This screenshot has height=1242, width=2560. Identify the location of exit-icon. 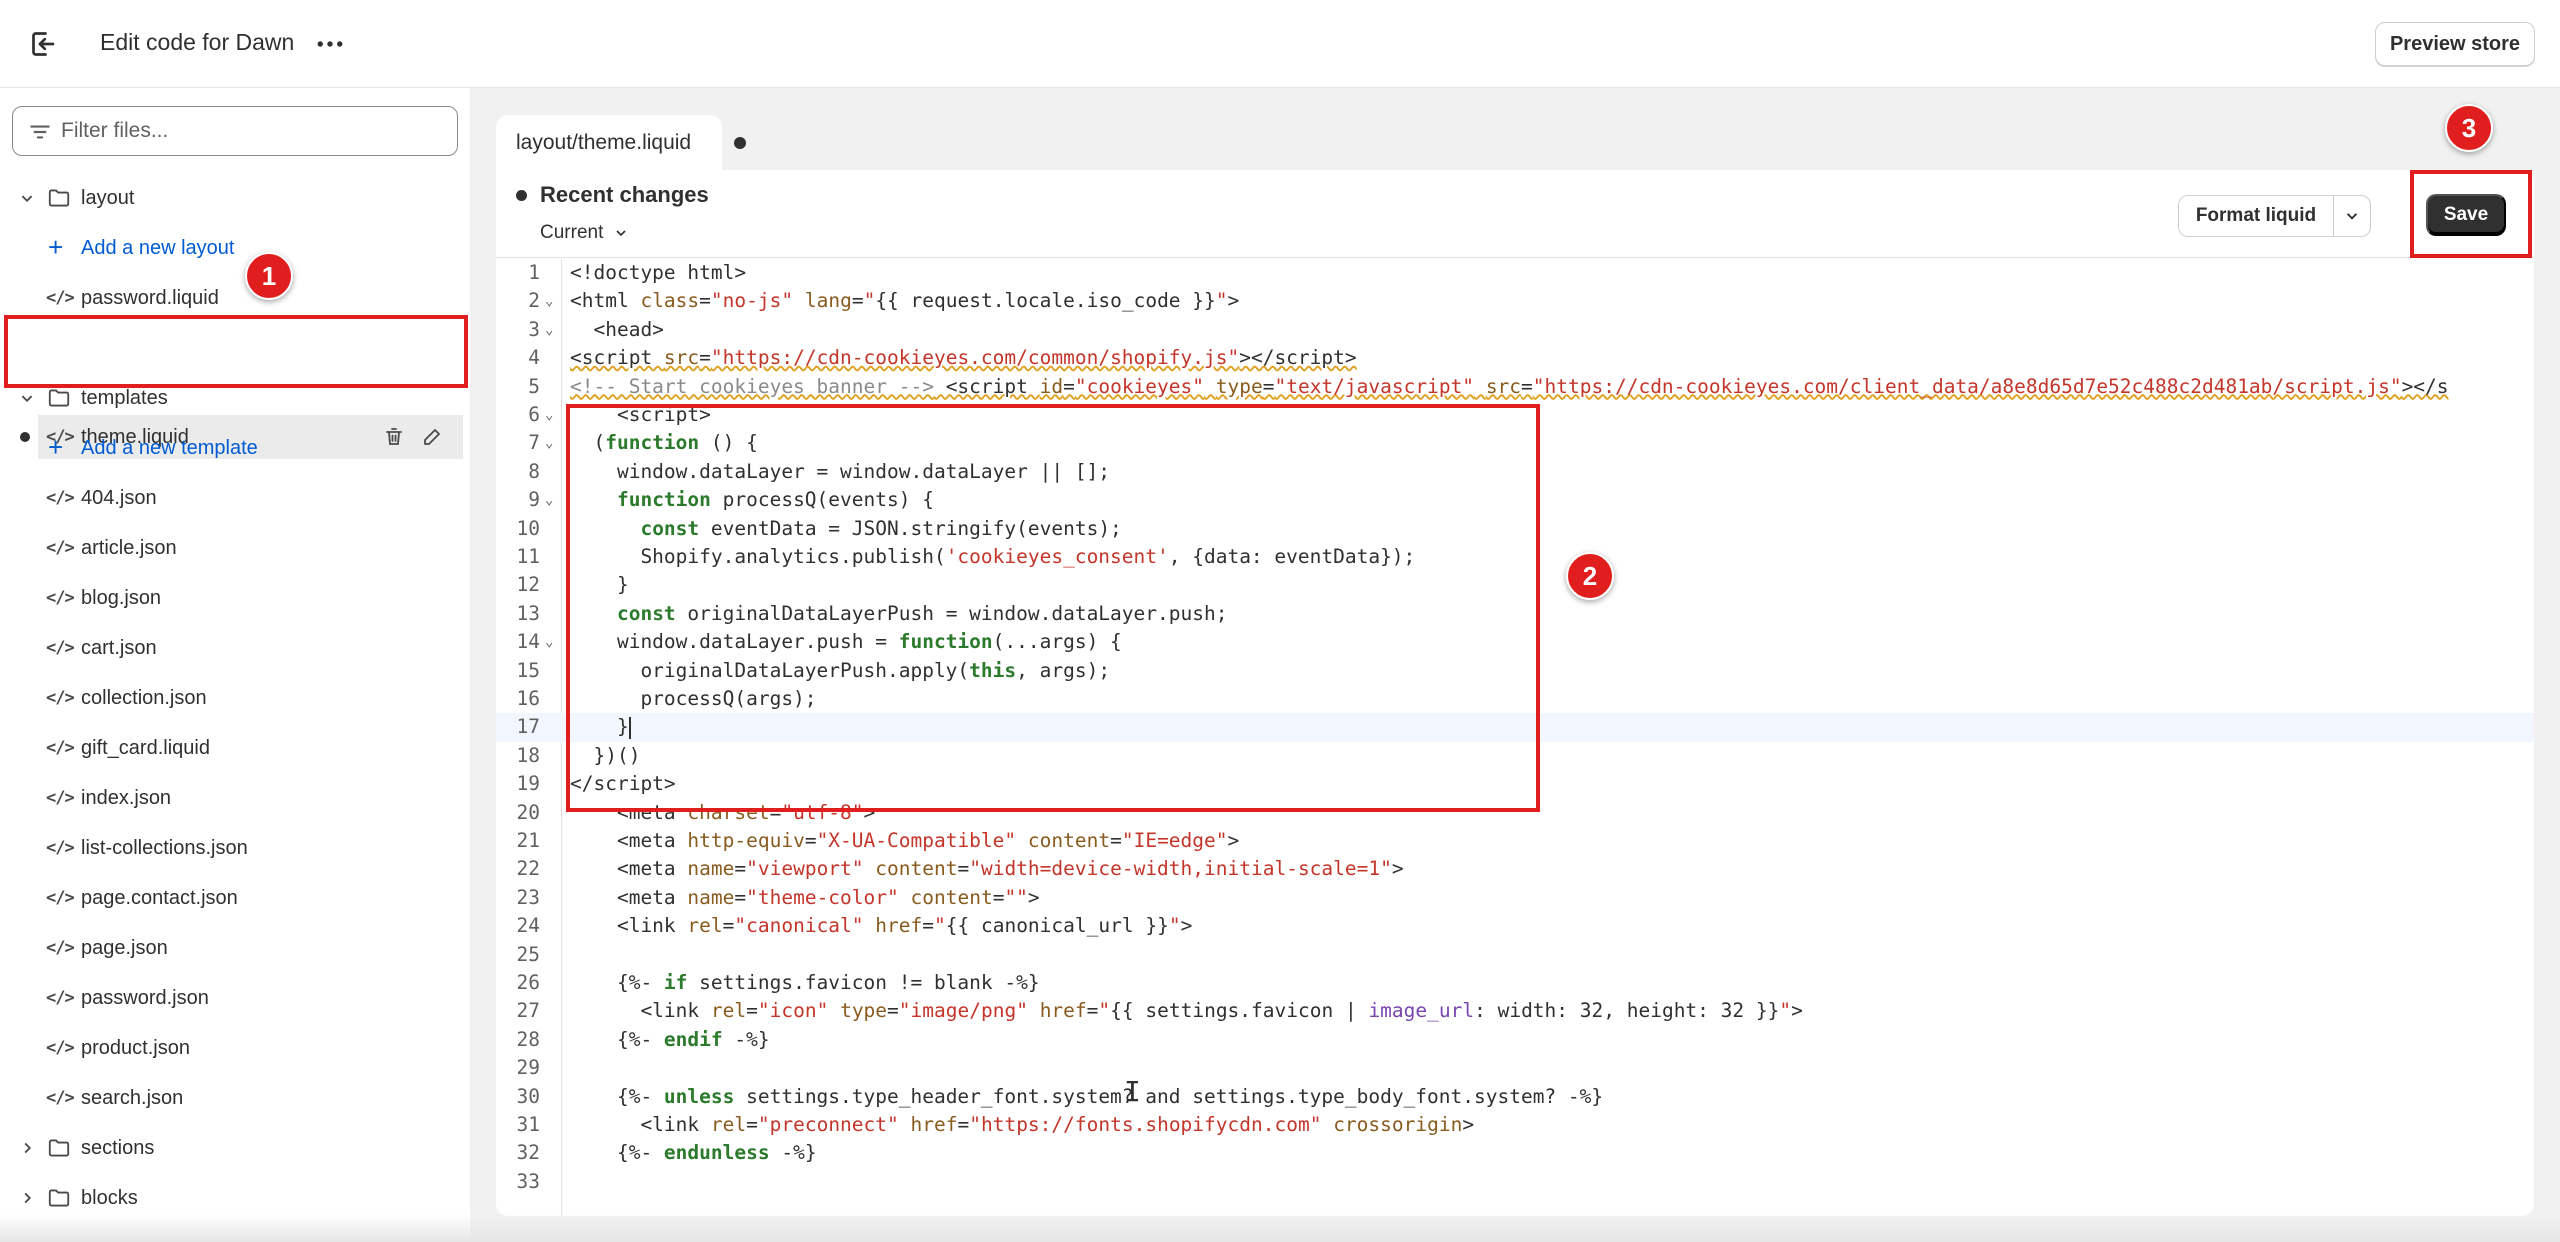
(44, 44).